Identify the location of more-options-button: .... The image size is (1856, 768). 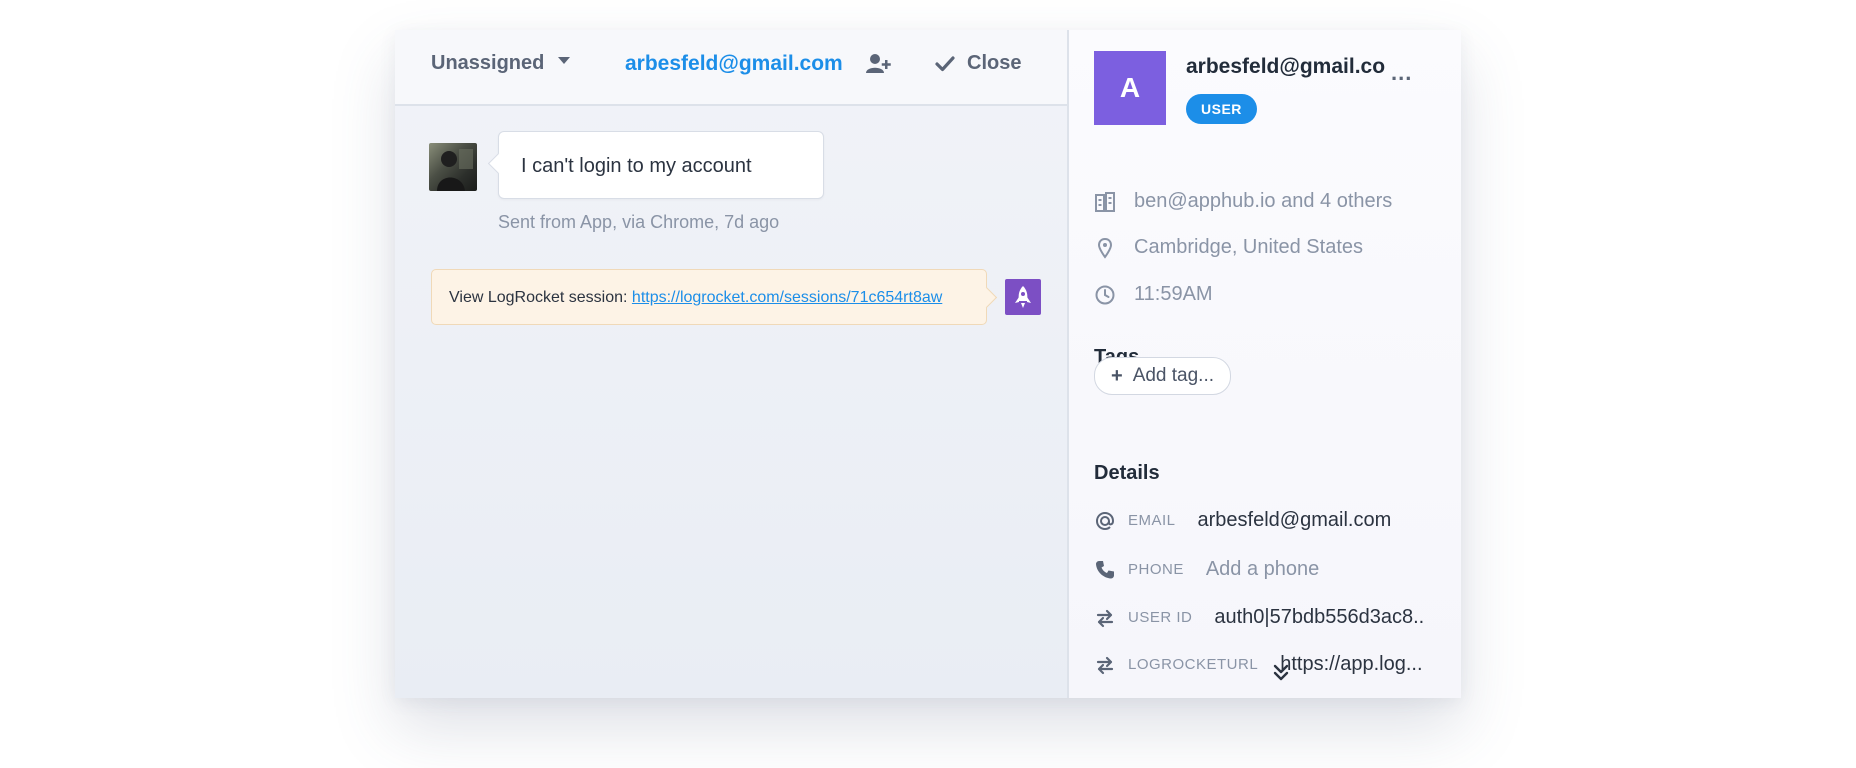
(1401, 73).